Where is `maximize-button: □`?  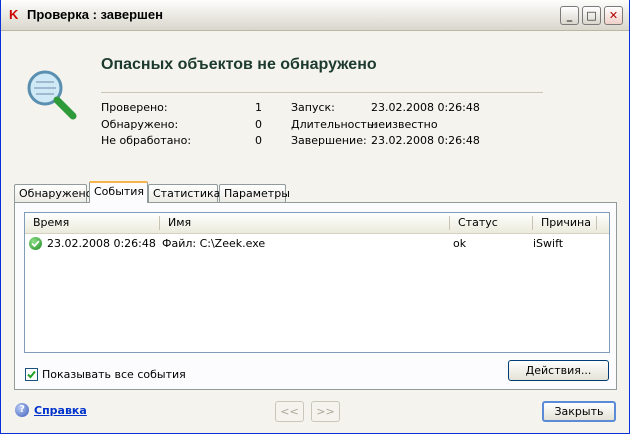
maximize-button: □ is located at coordinates (591, 15).